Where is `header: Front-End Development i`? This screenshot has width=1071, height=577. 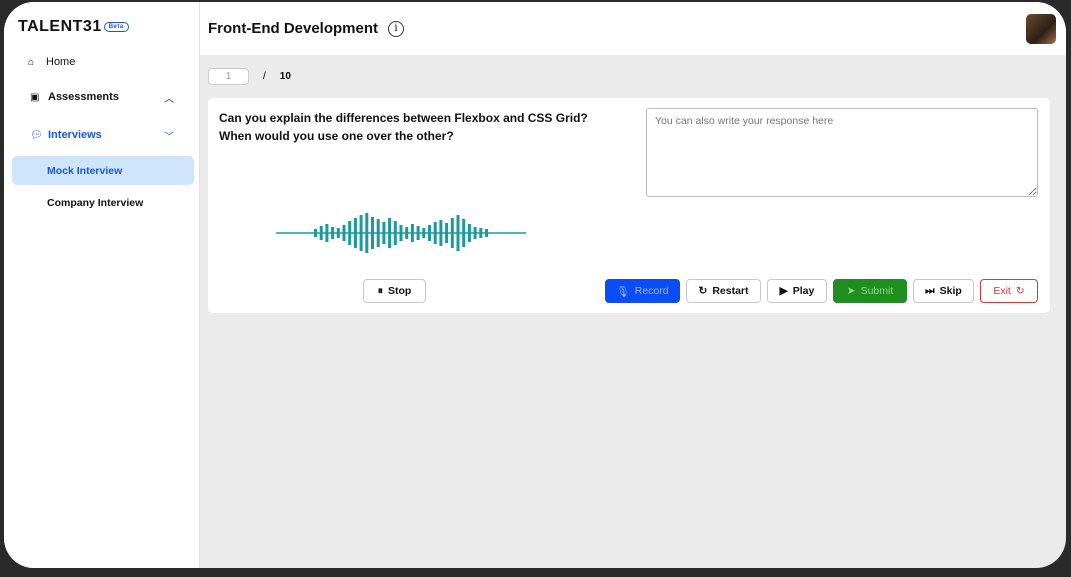
header: Front-End Development i is located at coordinates (633, 28).